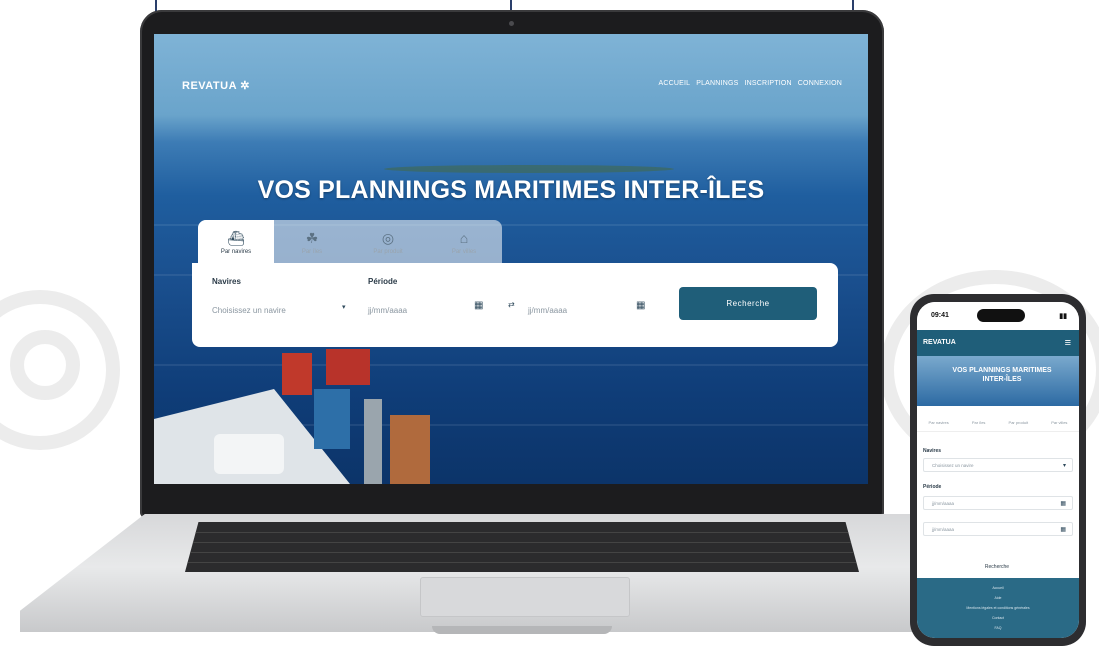  Describe the element at coordinates (820, 83) in the screenshot. I see `nav-item-connexion: CONNEXION` at that location.